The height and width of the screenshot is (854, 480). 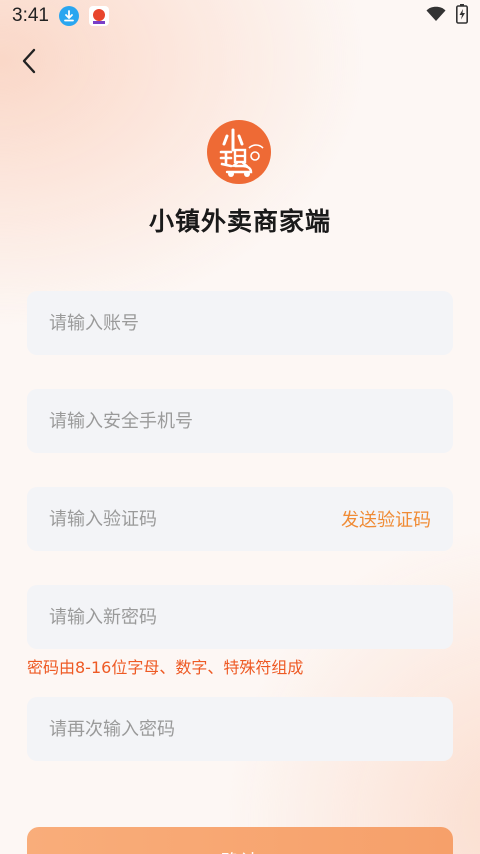 What do you see at coordinates (436, 16) in the screenshot?
I see `wifi-icon` at bounding box center [436, 16].